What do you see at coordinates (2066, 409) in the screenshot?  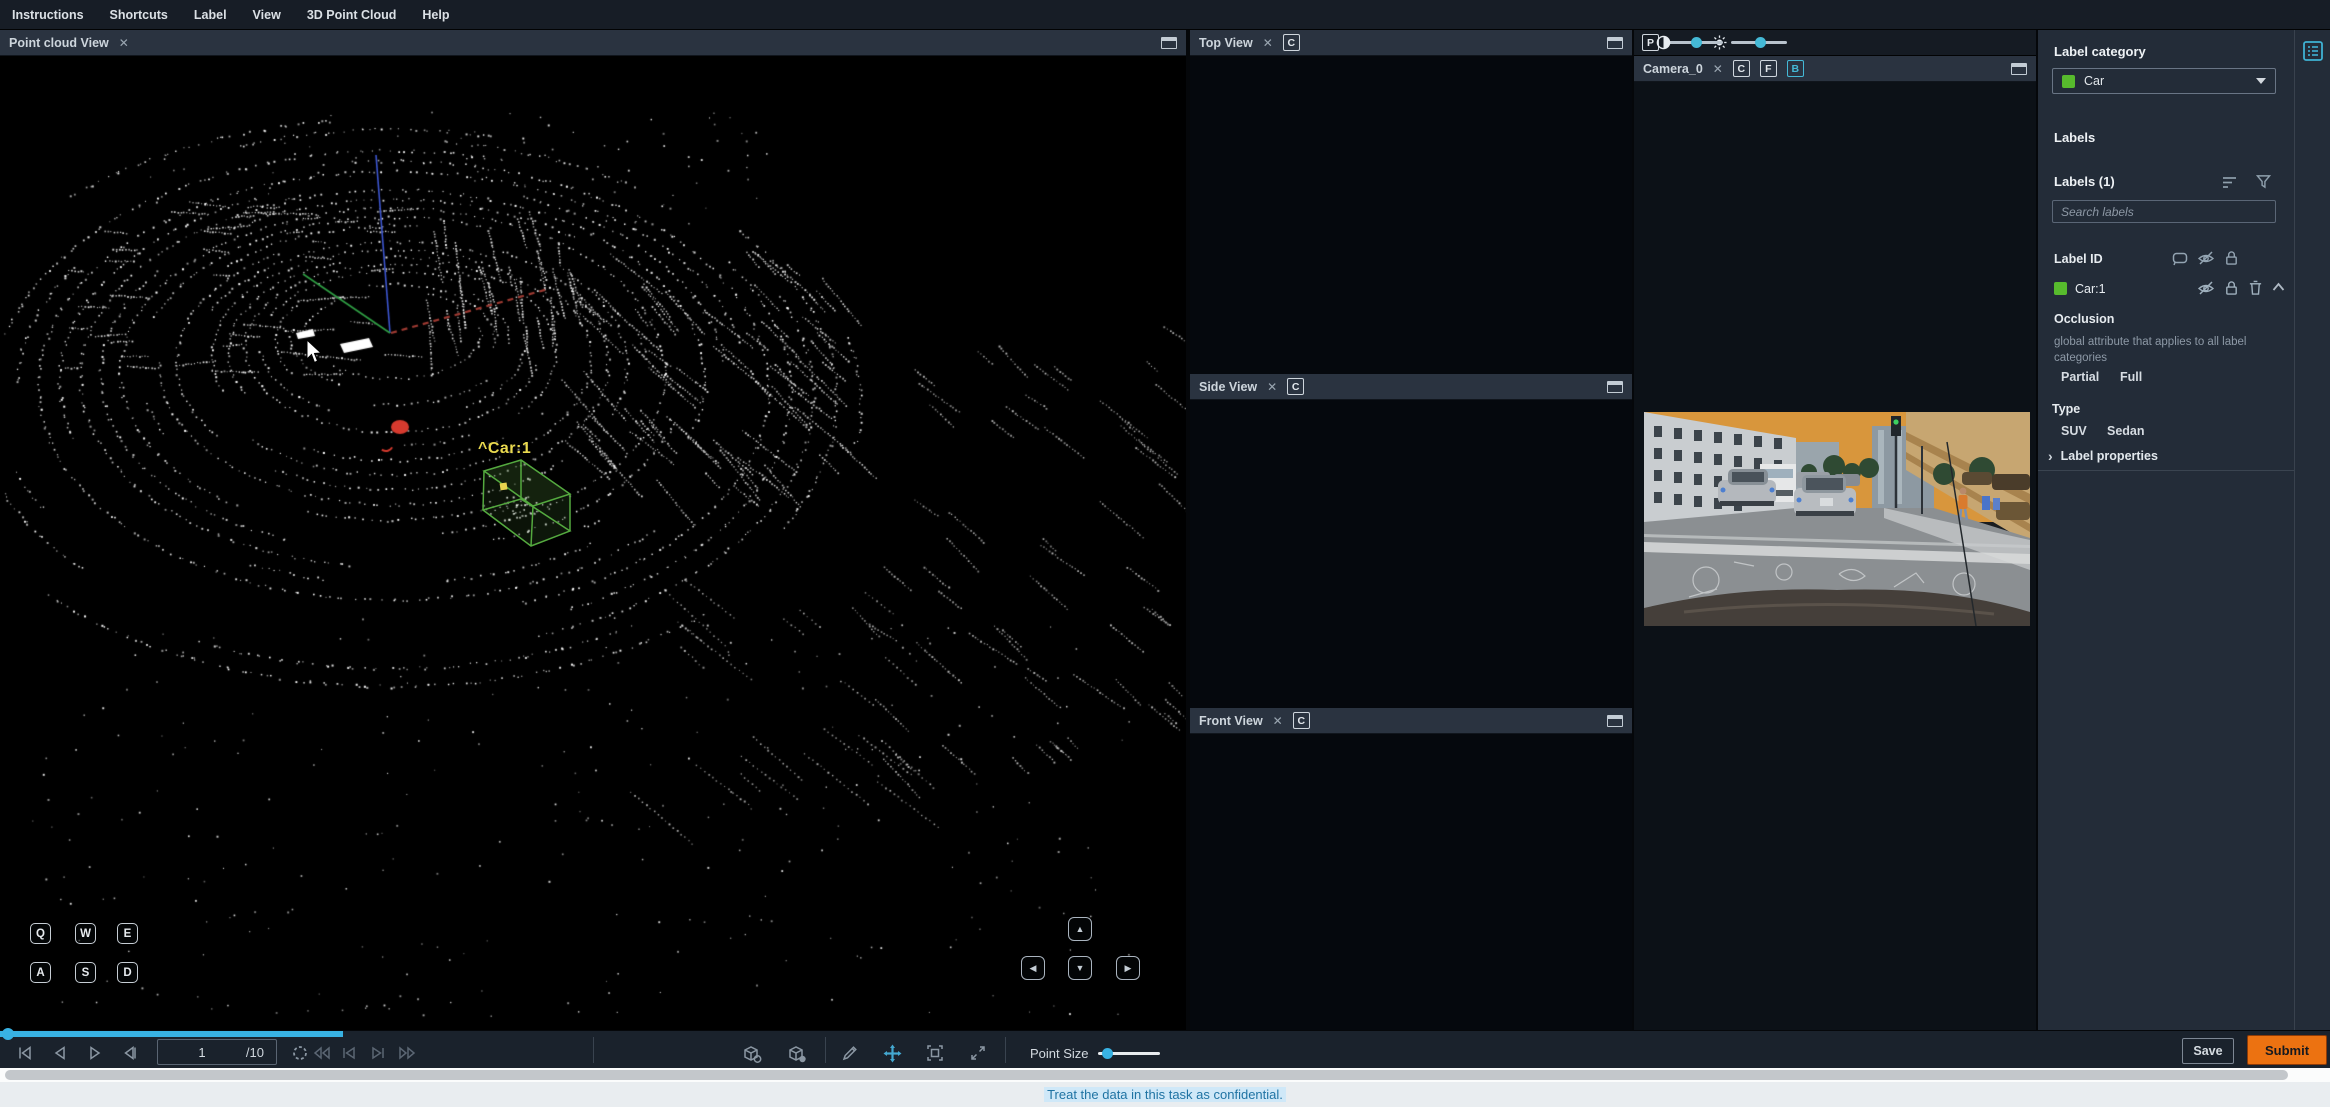 I see `type-heading: Type` at bounding box center [2066, 409].